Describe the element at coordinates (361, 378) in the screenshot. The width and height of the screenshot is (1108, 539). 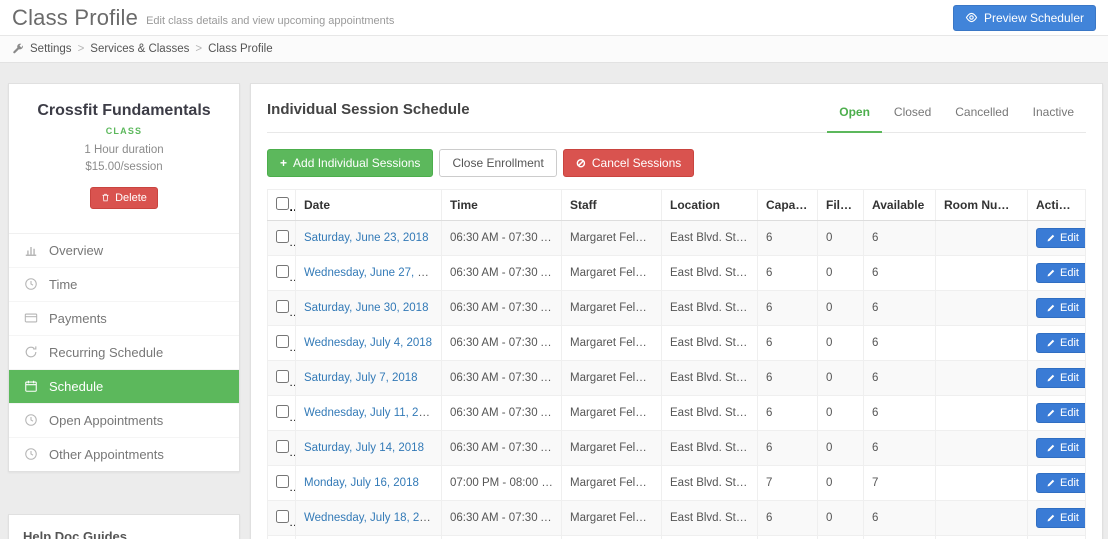
I see `session-date-link: Saturday, July 7, 2018` at that location.